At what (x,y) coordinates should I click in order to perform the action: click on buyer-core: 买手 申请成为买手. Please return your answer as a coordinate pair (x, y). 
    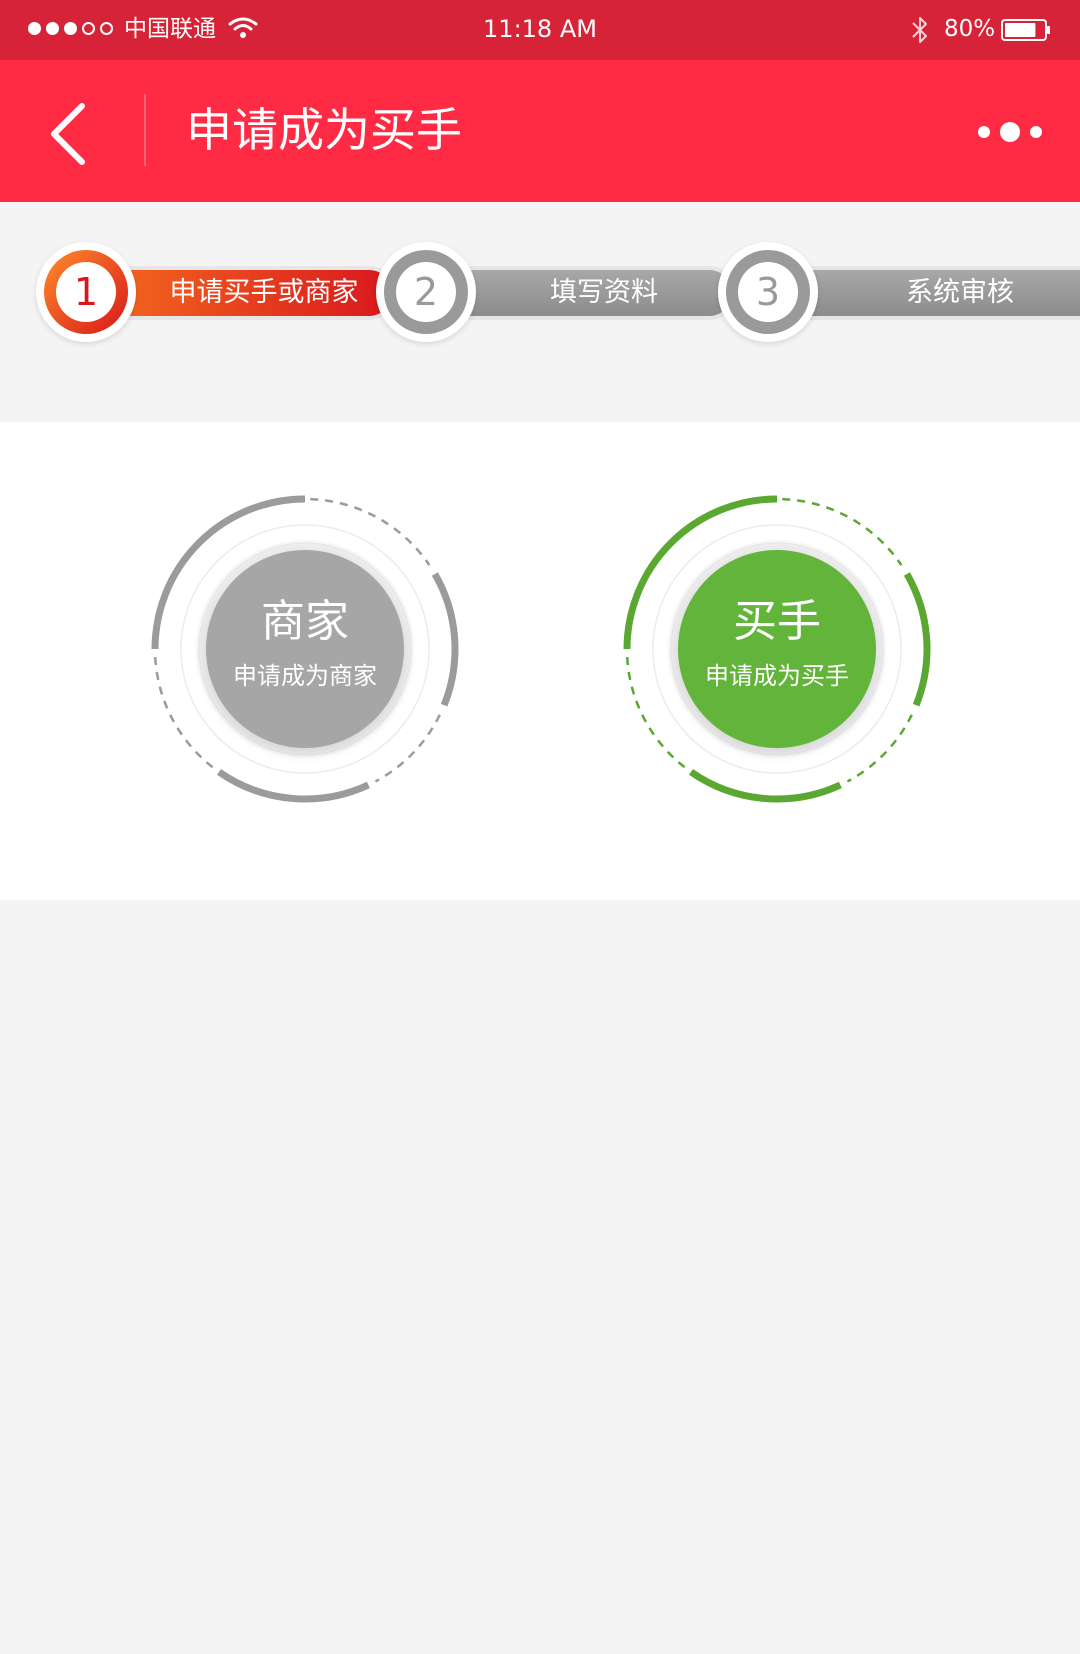
    Looking at the image, I should click on (777, 649).